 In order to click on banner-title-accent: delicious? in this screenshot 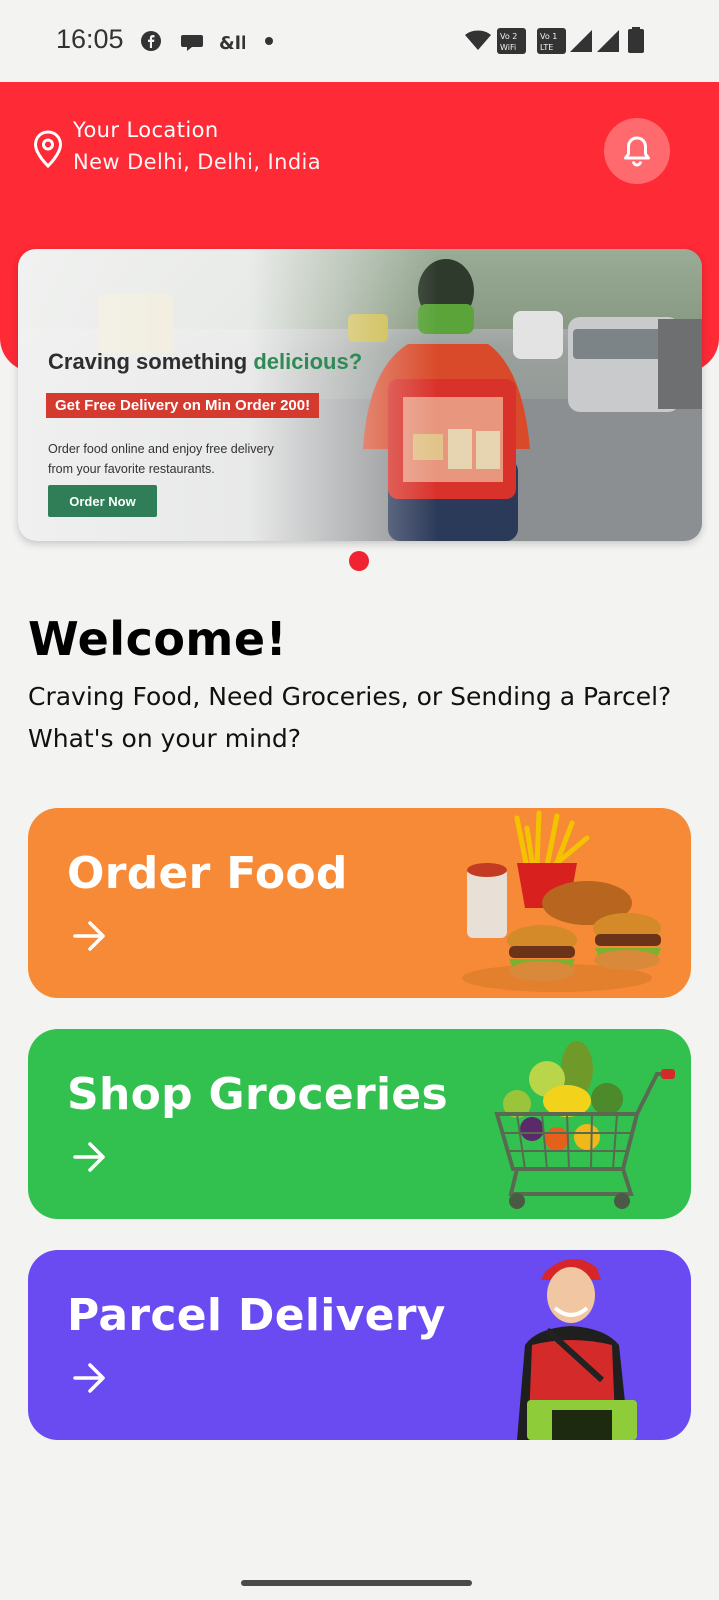, I will do `click(308, 361)`.